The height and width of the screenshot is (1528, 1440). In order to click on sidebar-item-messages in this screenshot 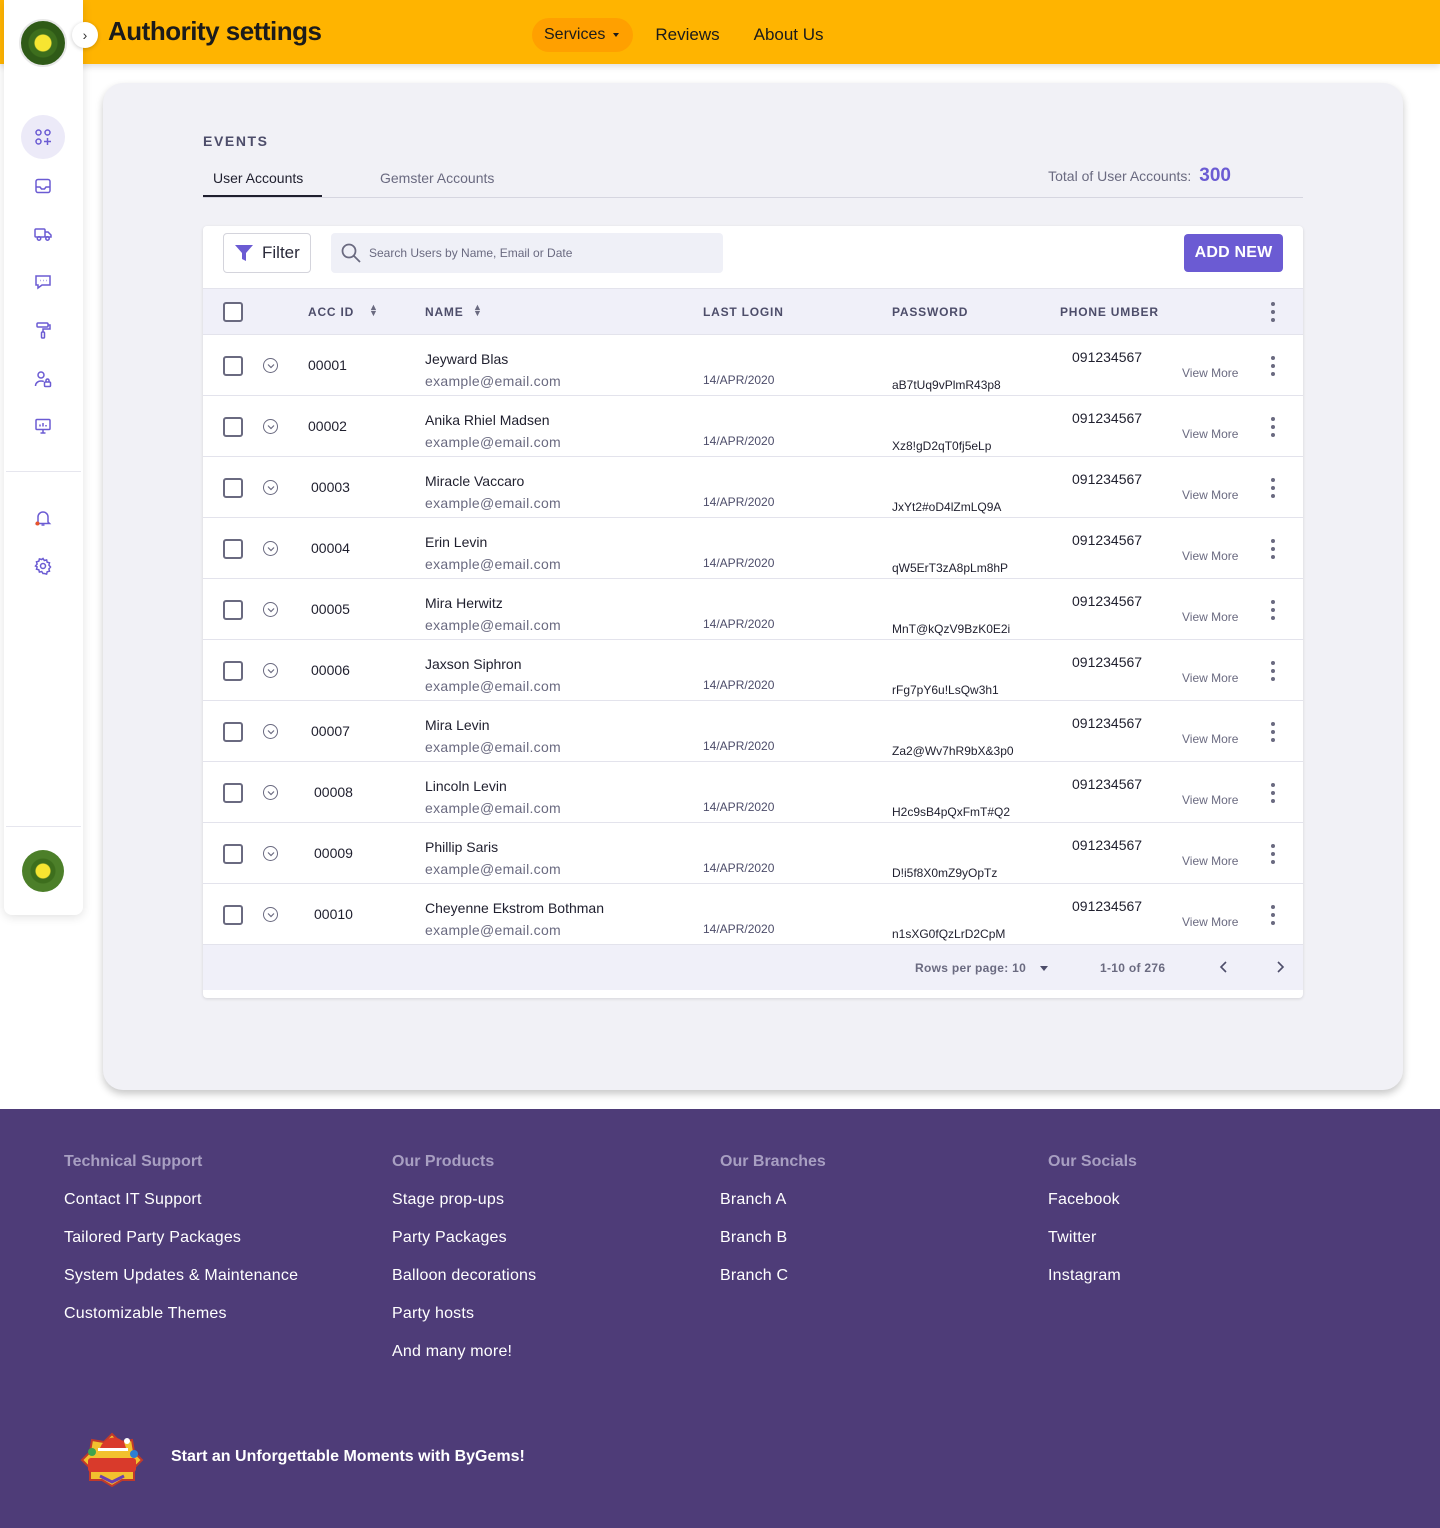, I will do `click(43, 282)`.